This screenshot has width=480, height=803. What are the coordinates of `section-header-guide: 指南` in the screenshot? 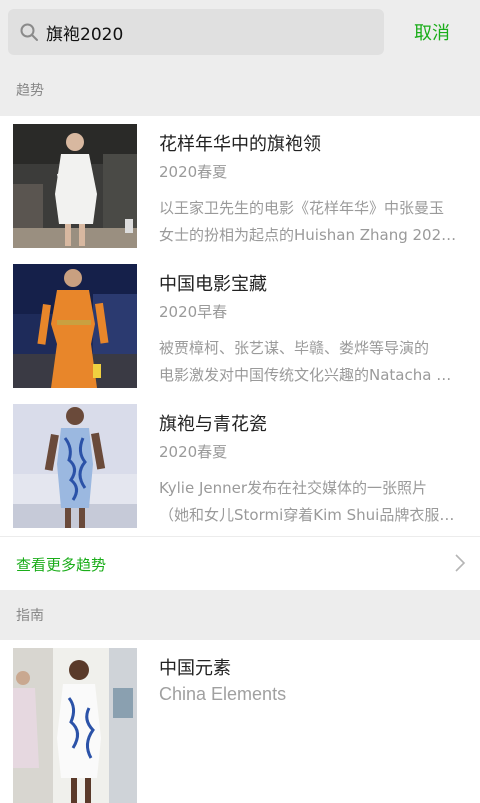 It's located at (240, 615).